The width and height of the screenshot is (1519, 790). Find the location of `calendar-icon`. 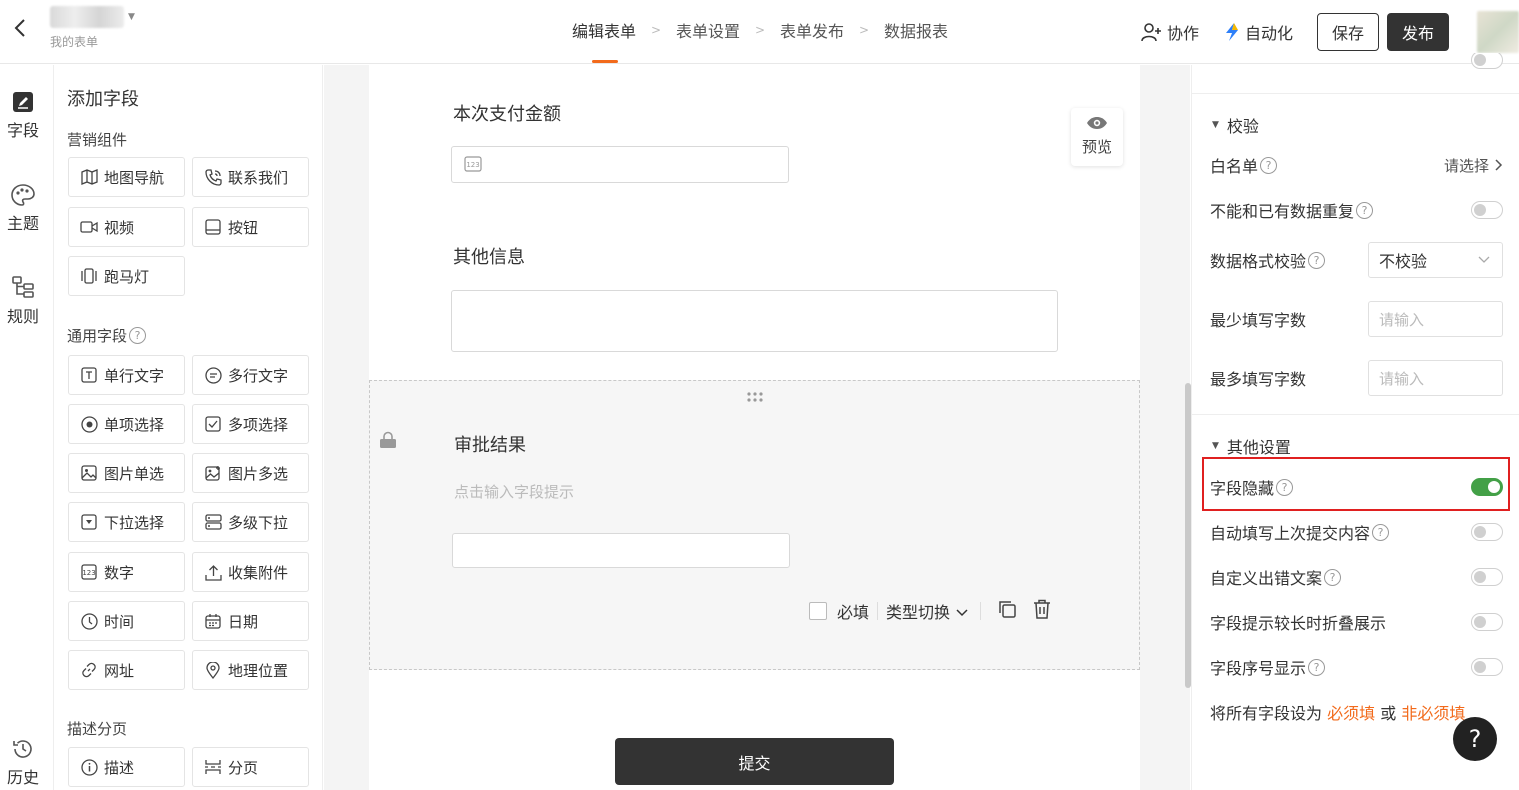

calendar-icon is located at coordinates (213, 621).